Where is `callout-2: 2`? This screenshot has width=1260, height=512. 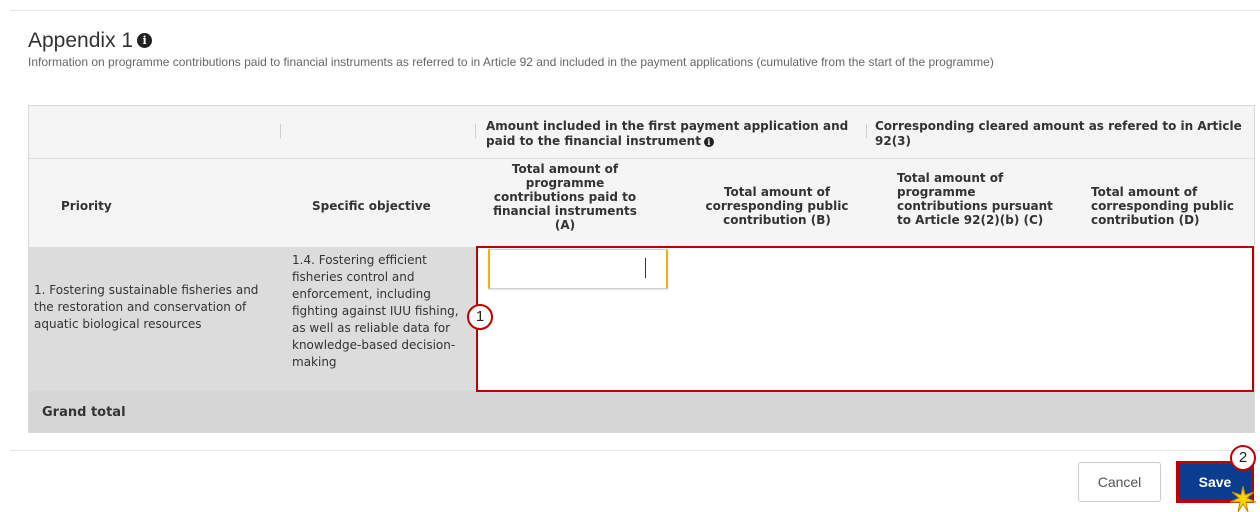 callout-2: 2 is located at coordinates (1243, 458).